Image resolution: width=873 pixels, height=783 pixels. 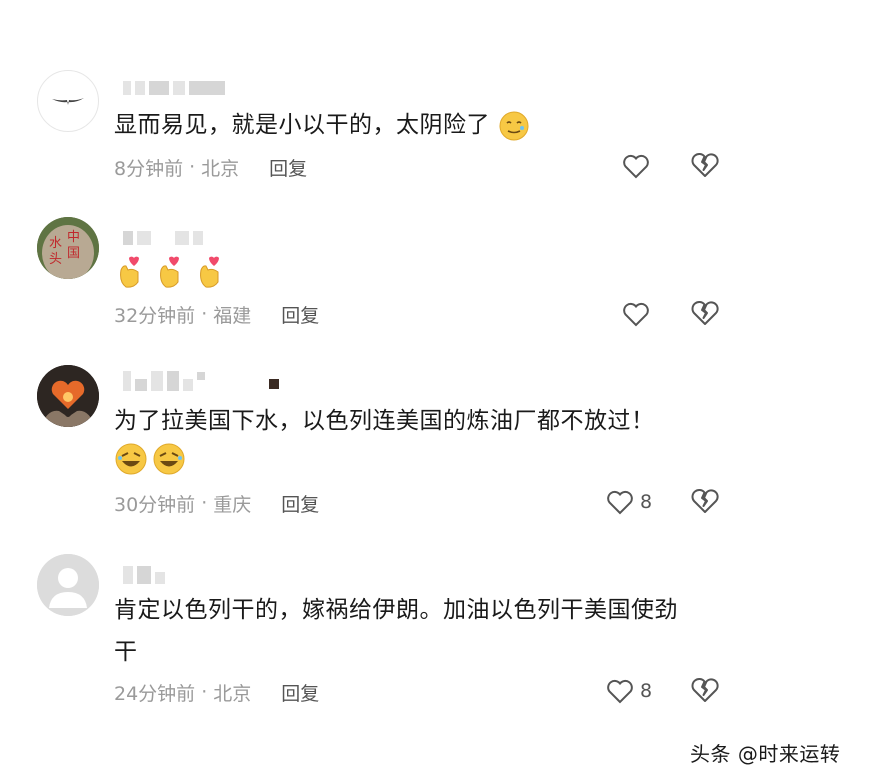 I want to click on comment-time: 8分钟前, so click(x=149, y=168).